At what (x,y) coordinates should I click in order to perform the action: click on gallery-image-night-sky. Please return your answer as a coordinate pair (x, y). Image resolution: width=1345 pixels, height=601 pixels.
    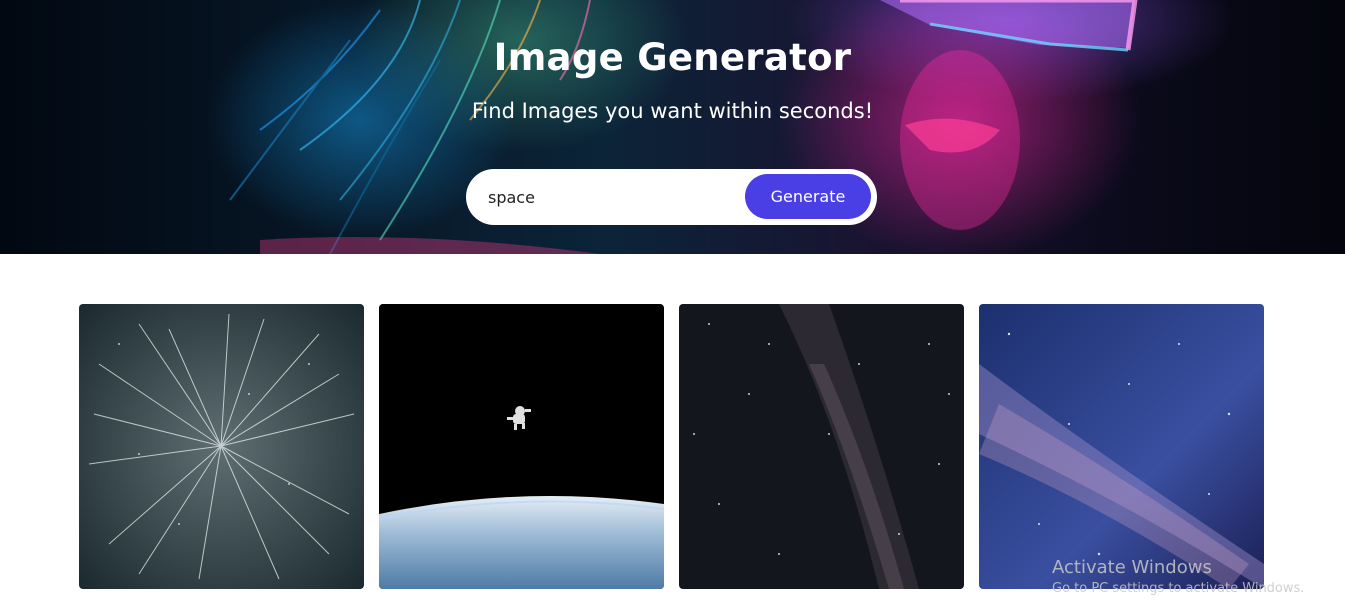
    Looking at the image, I should click on (821, 446).